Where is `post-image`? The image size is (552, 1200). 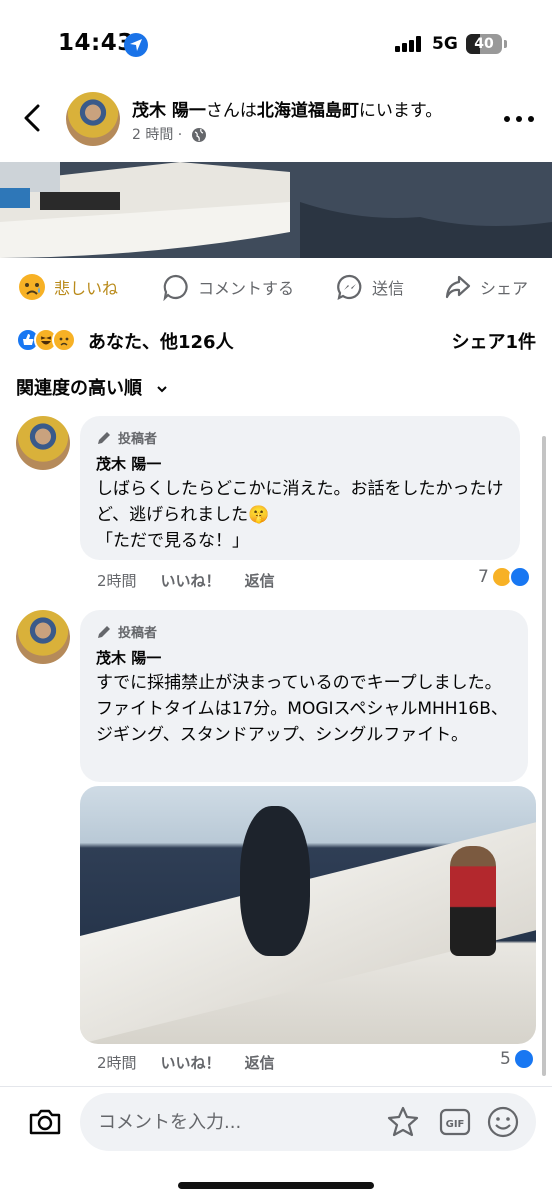
post-image is located at coordinates (276, 210).